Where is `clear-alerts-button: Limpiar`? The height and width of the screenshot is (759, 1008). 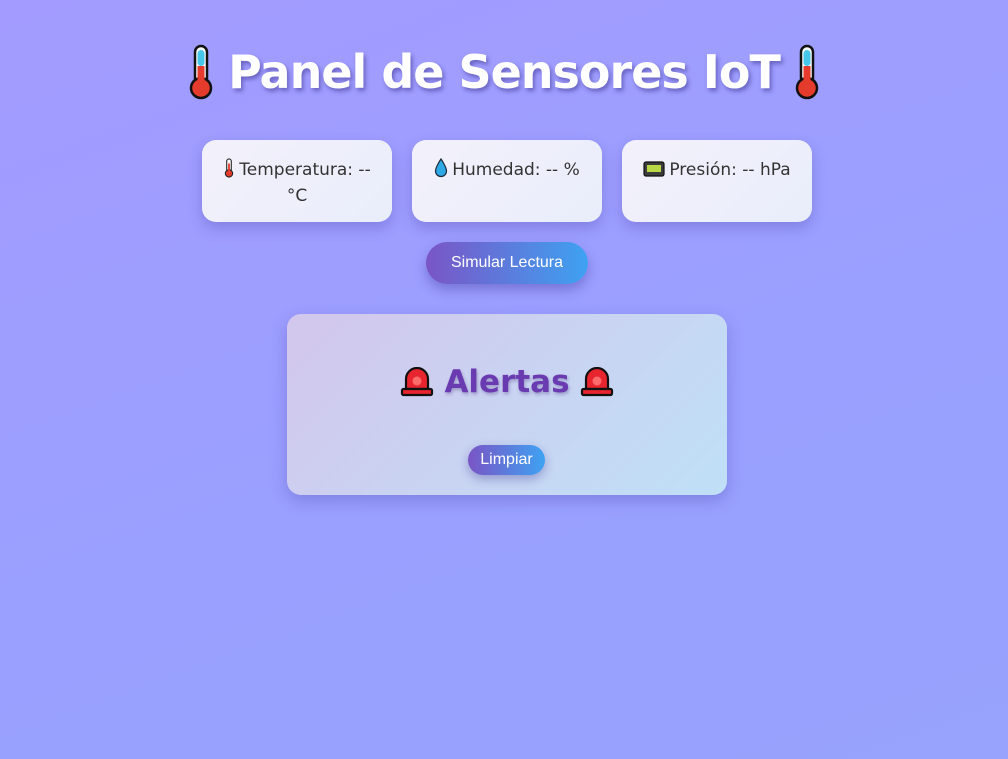
clear-alerts-button: Limpiar is located at coordinates (506, 460).